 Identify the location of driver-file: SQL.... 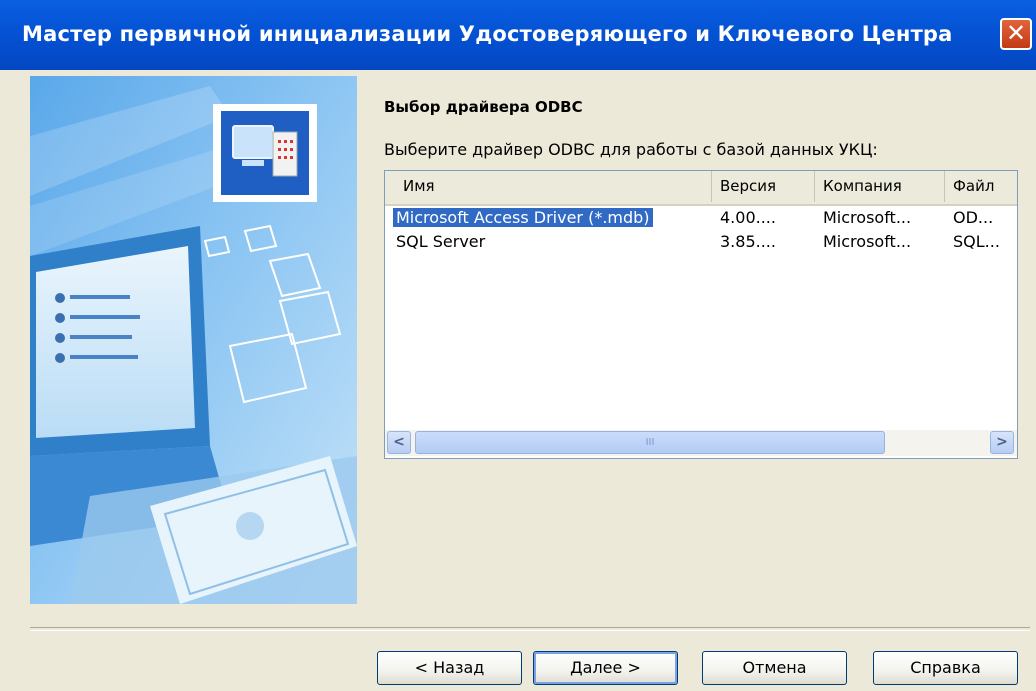
(976, 241).